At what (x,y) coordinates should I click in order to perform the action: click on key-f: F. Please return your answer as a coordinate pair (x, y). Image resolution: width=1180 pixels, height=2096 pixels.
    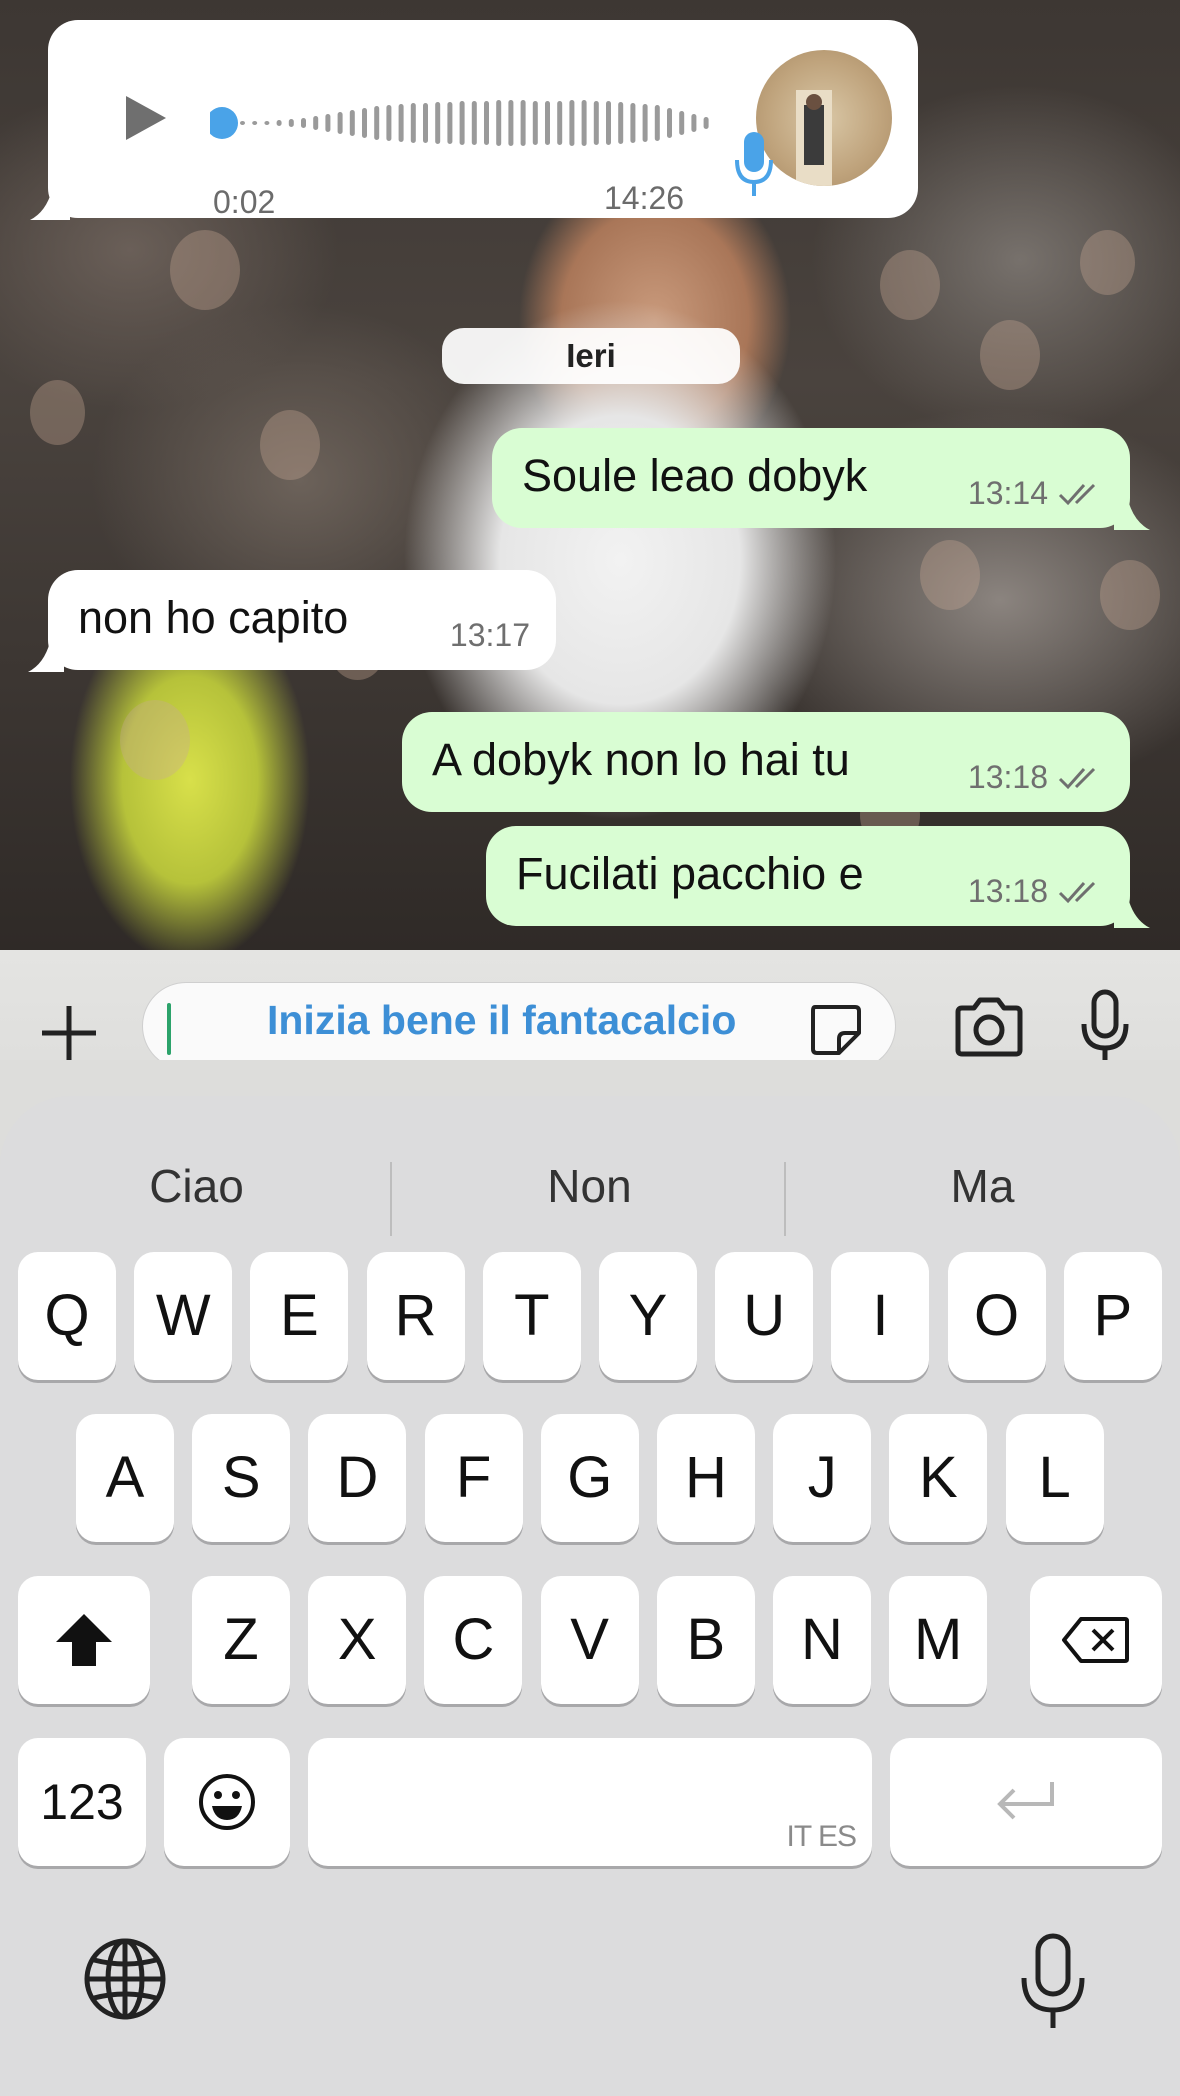
    Looking at the image, I should click on (473, 1478).